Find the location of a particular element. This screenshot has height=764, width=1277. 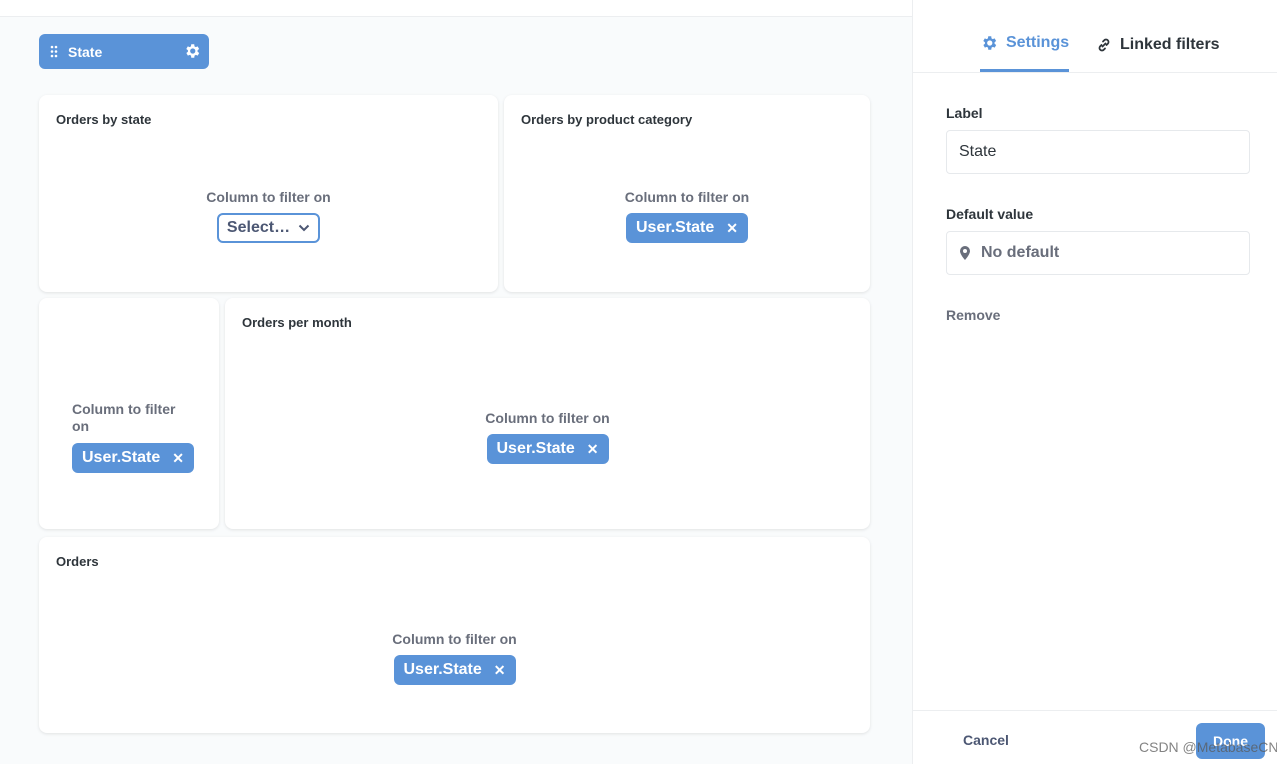

card-title: Orders is located at coordinates (77, 561).